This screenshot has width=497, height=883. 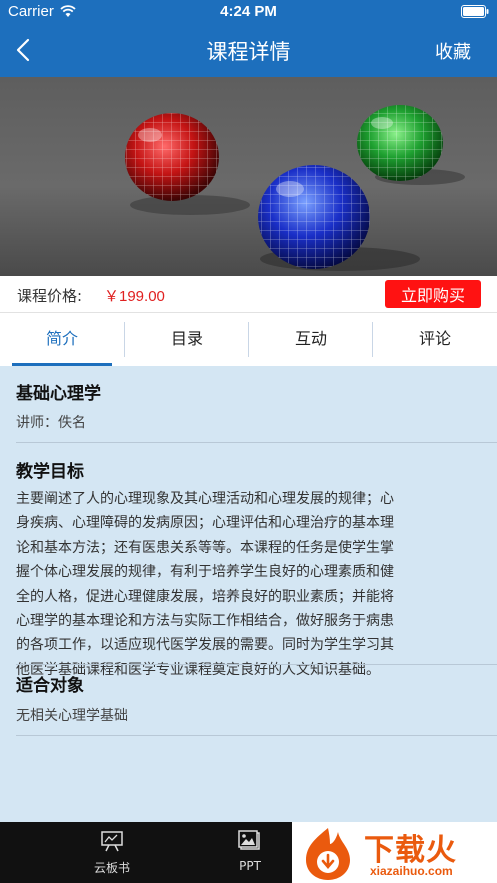 What do you see at coordinates (50, 686) in the screenshot?
I see `audience-title: 适合对象` at bounding box center [50, 686].